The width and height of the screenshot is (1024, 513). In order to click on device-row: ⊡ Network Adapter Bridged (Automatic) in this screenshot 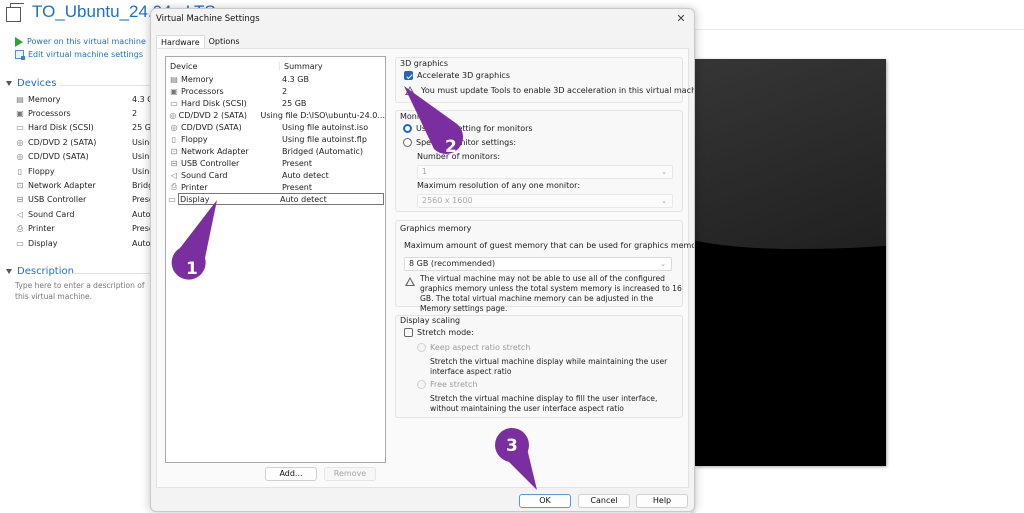, I will do `click(275, 151)`.